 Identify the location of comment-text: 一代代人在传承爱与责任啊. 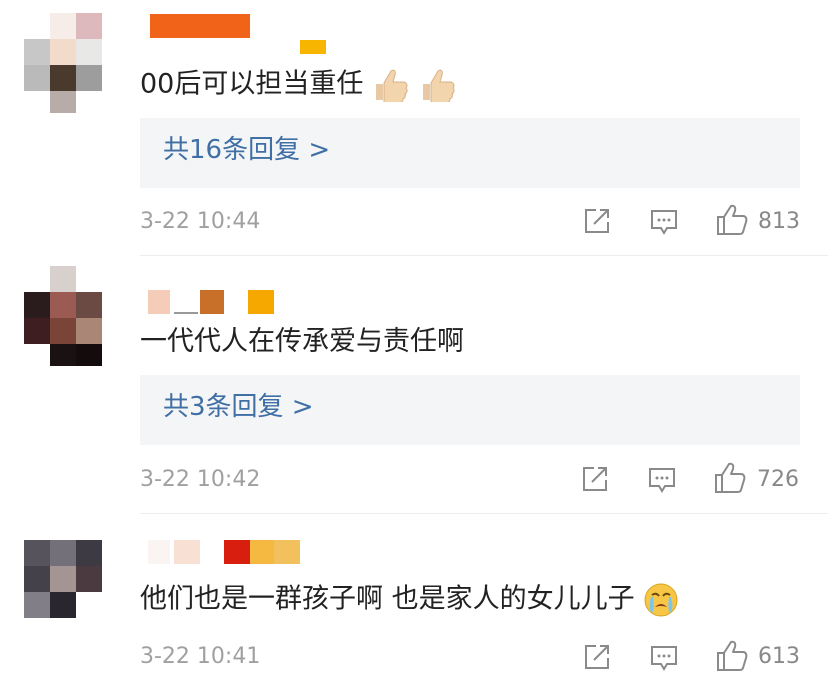
(302, 341).